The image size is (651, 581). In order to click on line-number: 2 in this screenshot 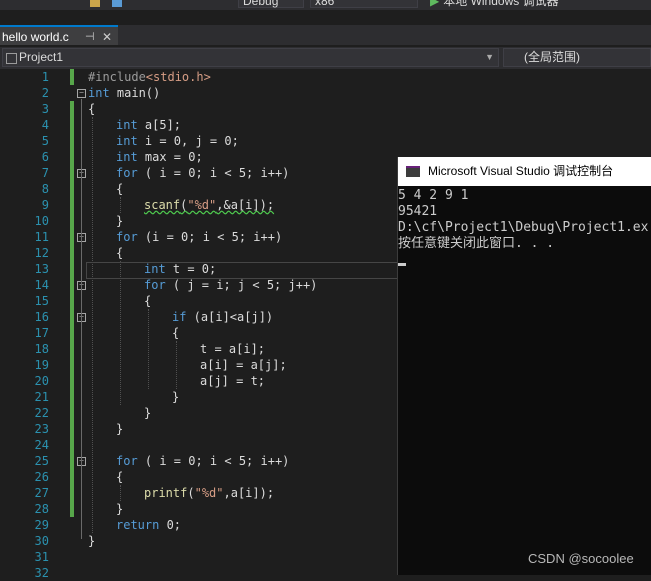, I will do `click(45, 93)`.